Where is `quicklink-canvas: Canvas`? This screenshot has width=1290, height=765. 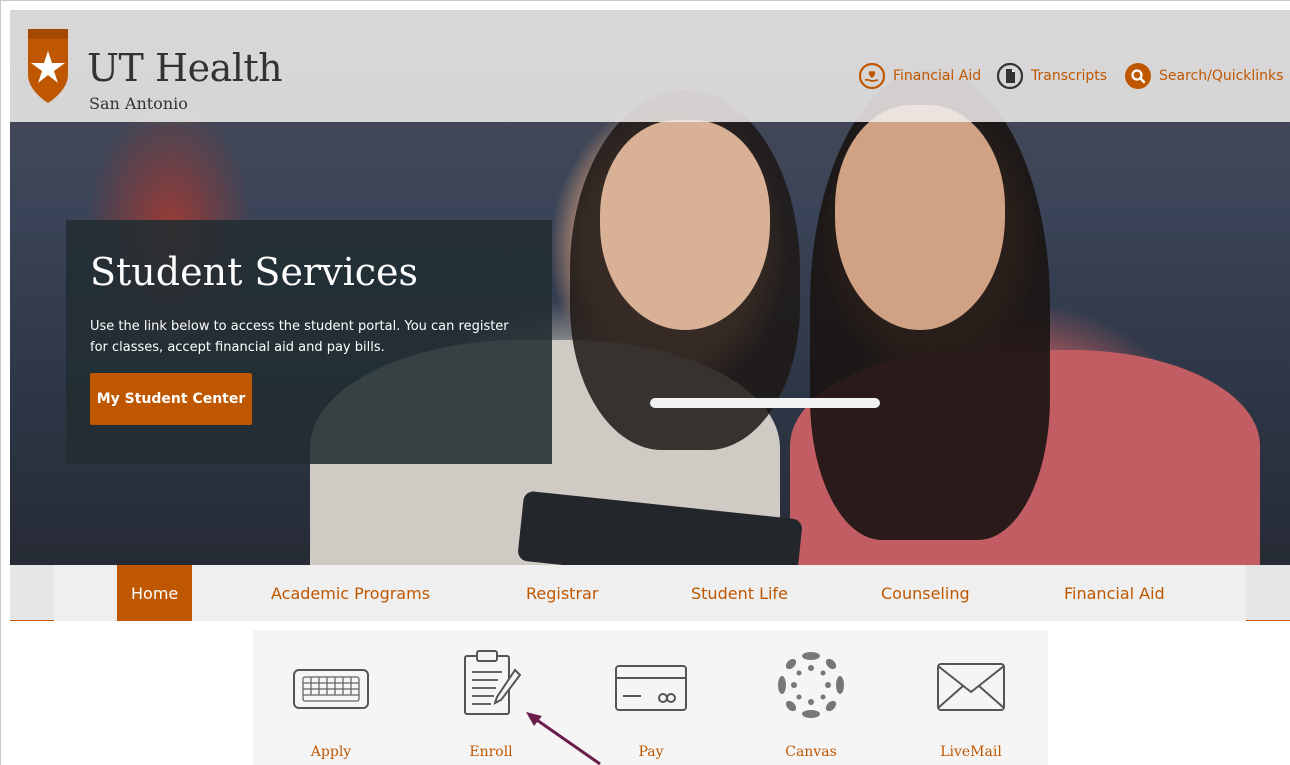 quicklink-canvas: Canvas is located at coordinates (811, 708).